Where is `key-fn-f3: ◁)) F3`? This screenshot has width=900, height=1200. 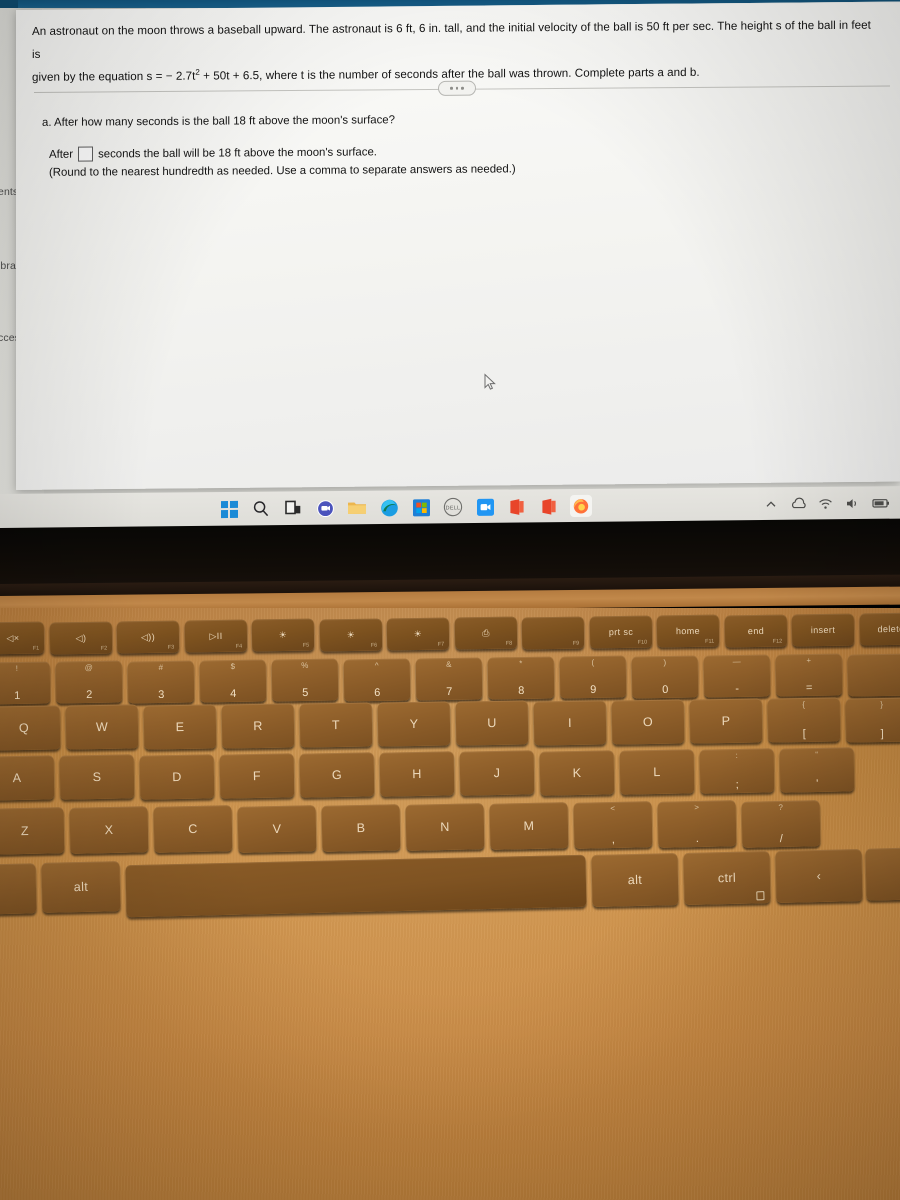
key-fn-f3: ◁)) F3 is located at coordinates (148, 637).